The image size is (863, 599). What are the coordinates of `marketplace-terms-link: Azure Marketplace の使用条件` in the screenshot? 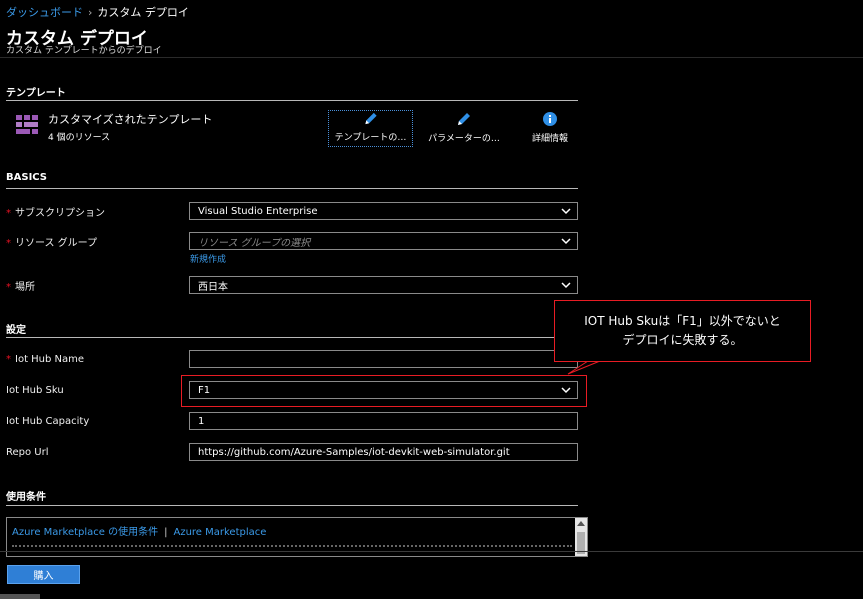 It's located at (85, 532).